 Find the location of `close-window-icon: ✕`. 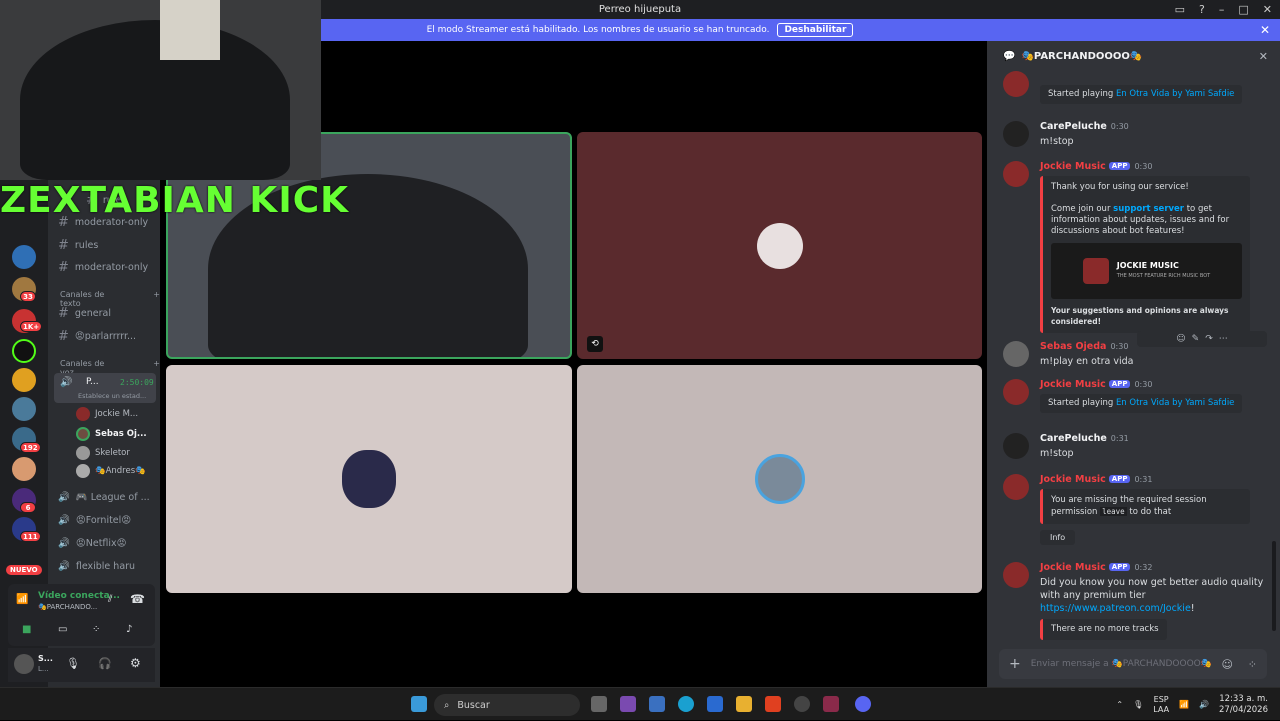

close-window-icon: ✕ is located at coordinates (1267, 9).